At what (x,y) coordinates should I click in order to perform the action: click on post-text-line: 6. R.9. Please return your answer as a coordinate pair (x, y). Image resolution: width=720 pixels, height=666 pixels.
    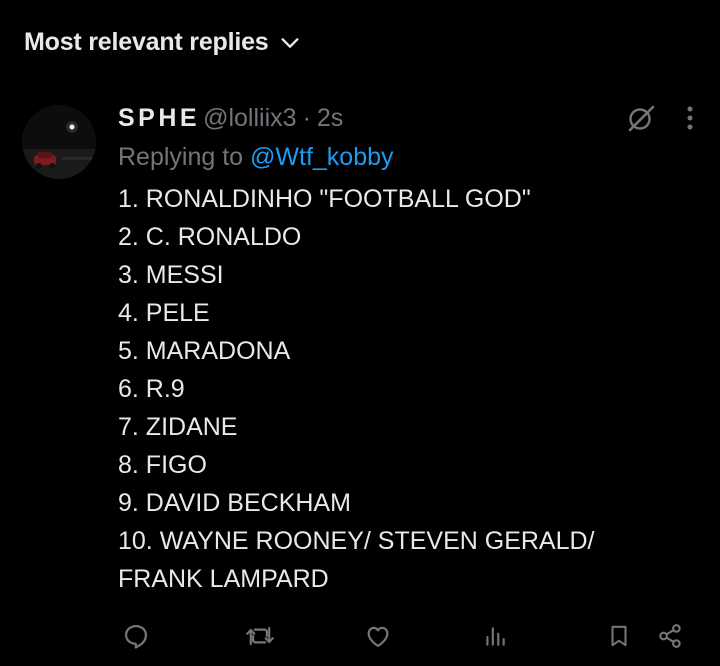
    Looking at the image, I should click on (151, 389).